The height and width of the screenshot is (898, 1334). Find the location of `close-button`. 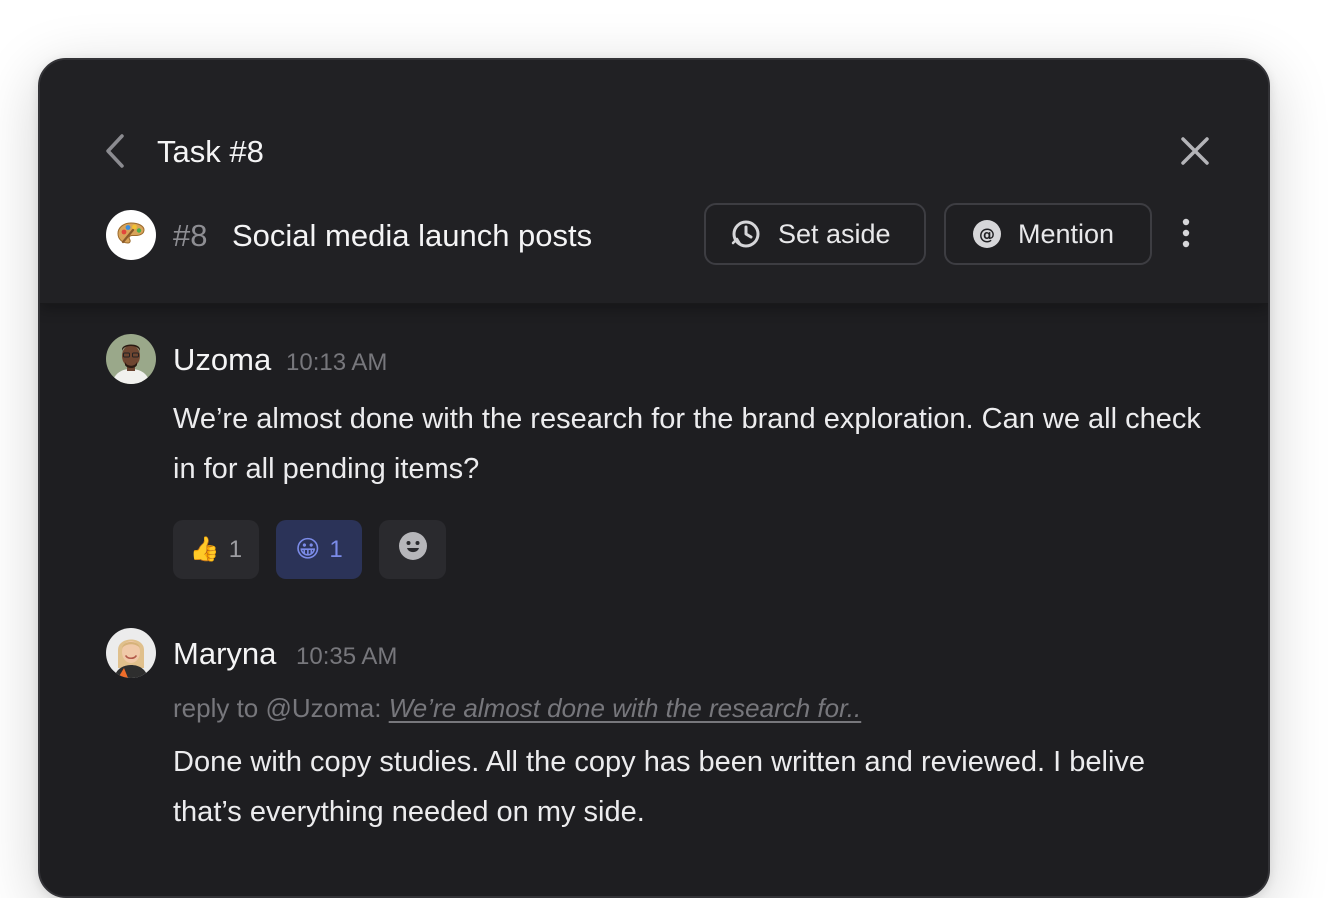

close-button is located at coordinates (1195, 153).